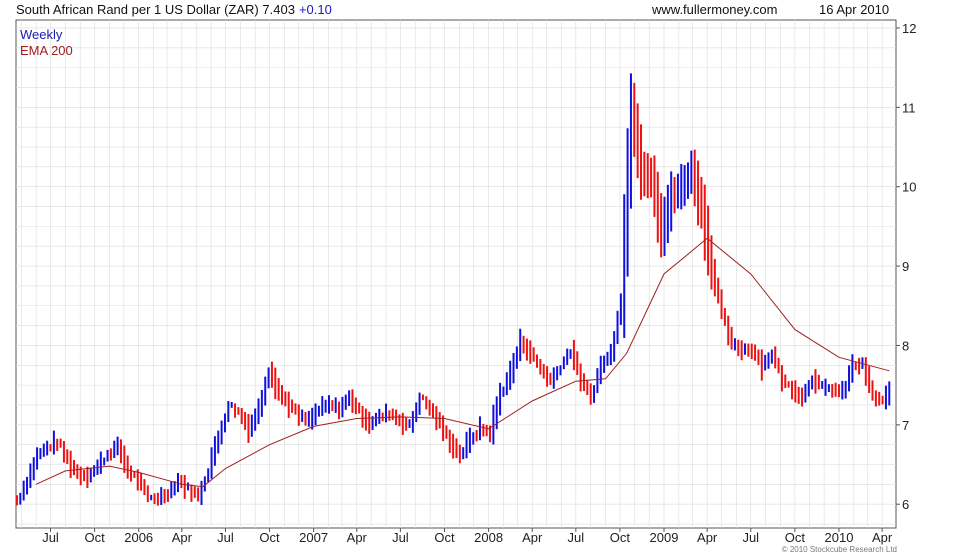 The height and width of the screenshot is (560, 980). Describe the element at coordinates (909, 107) in the screenshot. I see `y-tick-label: 11` at that location.